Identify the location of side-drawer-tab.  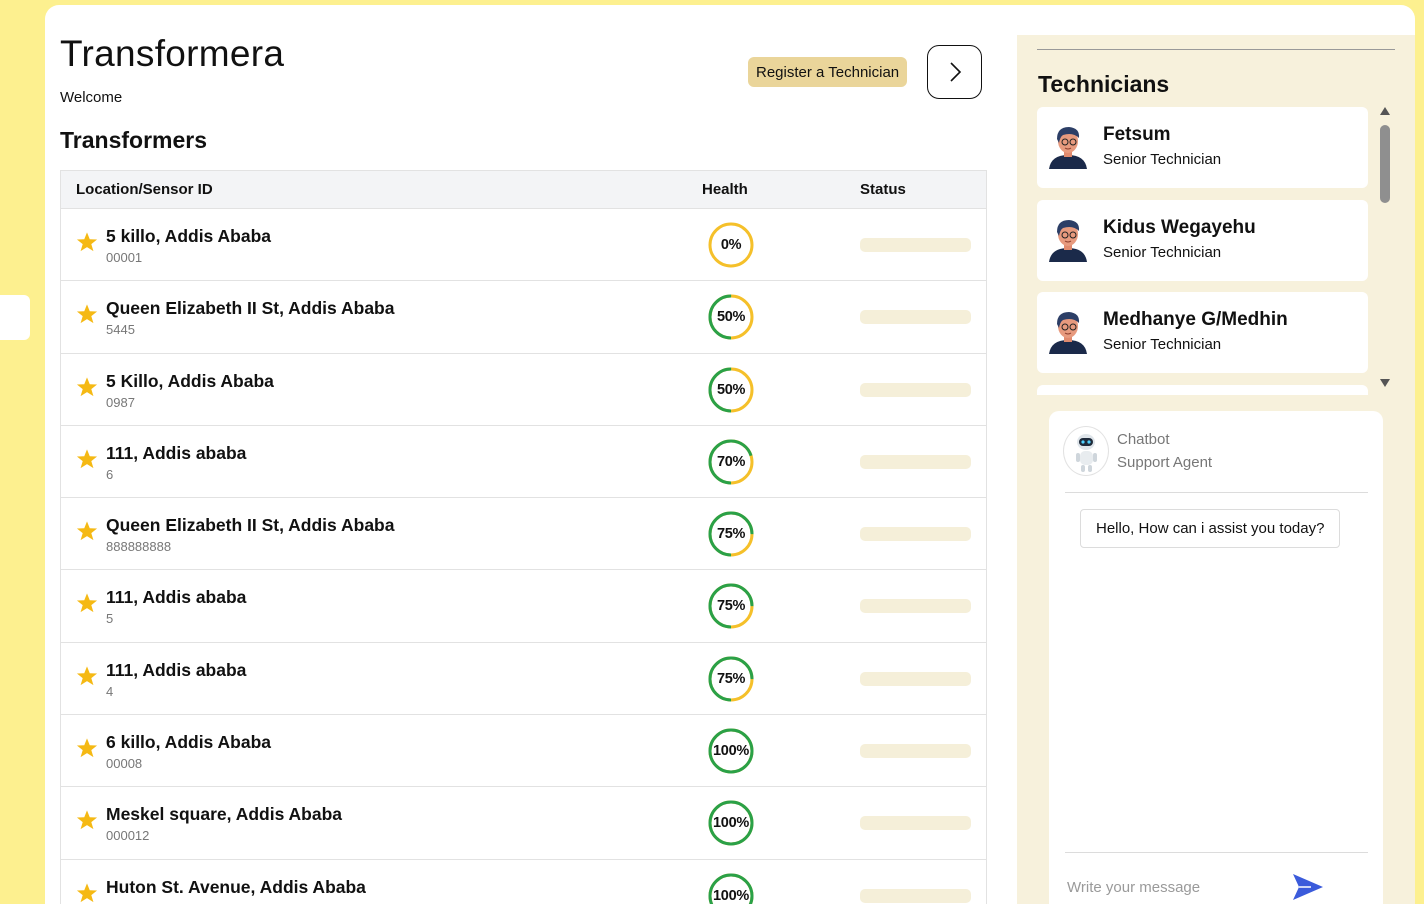
(15, 317).